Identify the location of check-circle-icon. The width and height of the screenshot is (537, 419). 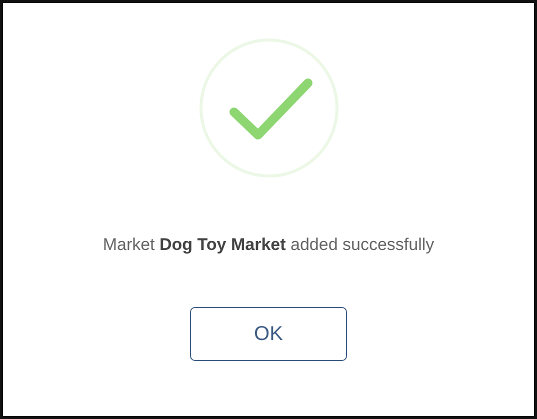
(269, 108).